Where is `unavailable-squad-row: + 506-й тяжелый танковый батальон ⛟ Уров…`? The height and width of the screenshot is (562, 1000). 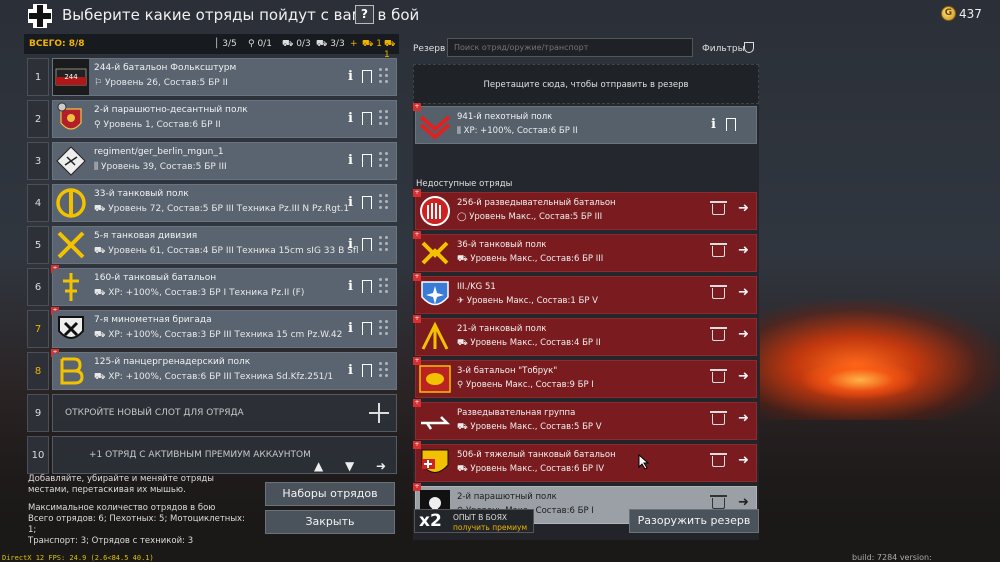 unavailable-squad-row: + 506-й тяжелый танковый батальон ⛟ Уров… is located at coordinates (585, 461).